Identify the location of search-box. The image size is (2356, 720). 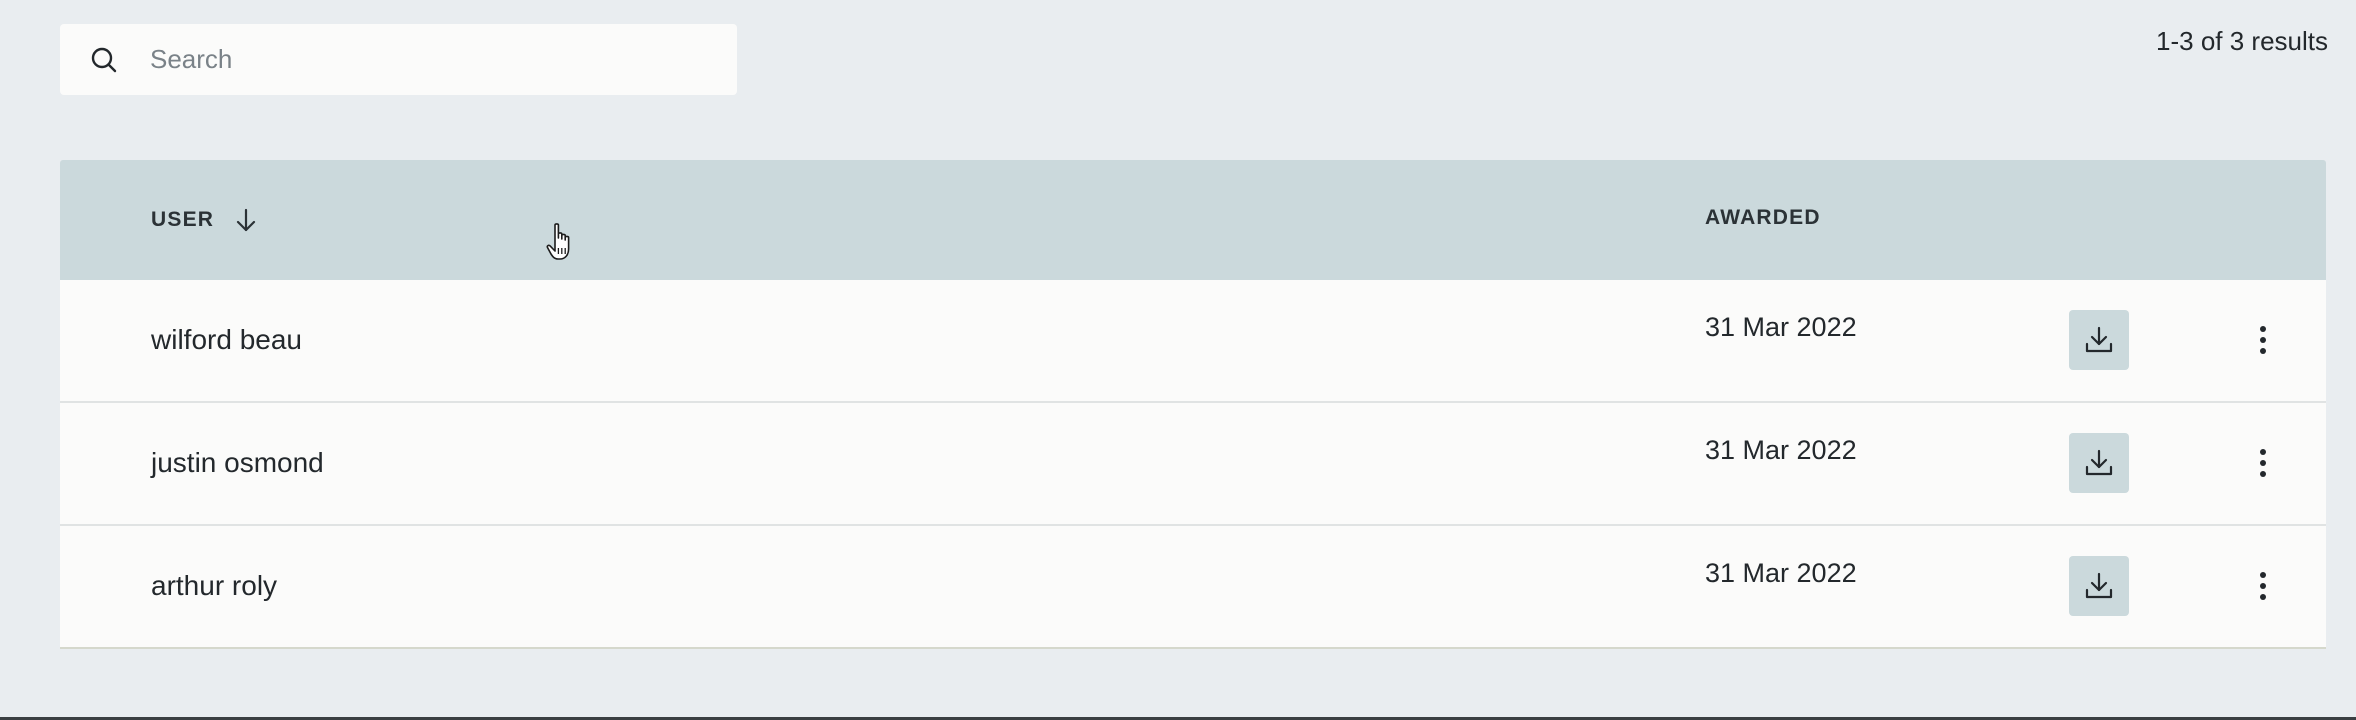
(398, 59).